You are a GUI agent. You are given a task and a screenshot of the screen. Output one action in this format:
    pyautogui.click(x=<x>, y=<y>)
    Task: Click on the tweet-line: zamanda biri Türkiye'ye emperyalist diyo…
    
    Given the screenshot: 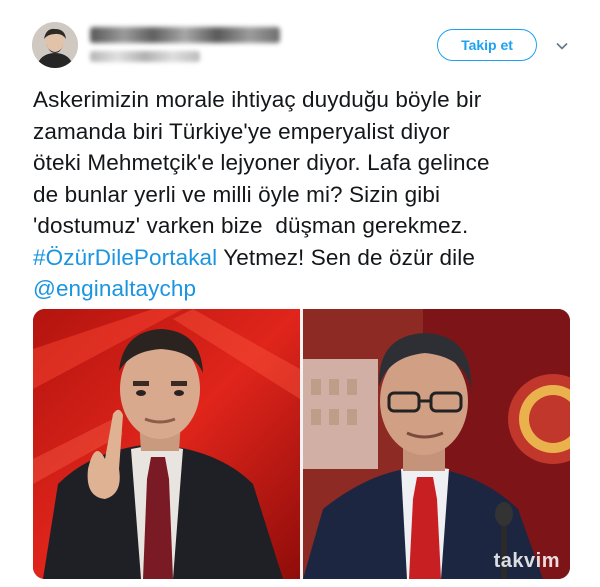 What is the action you would take?
    pyautogui.click(x=241, y=131)
    